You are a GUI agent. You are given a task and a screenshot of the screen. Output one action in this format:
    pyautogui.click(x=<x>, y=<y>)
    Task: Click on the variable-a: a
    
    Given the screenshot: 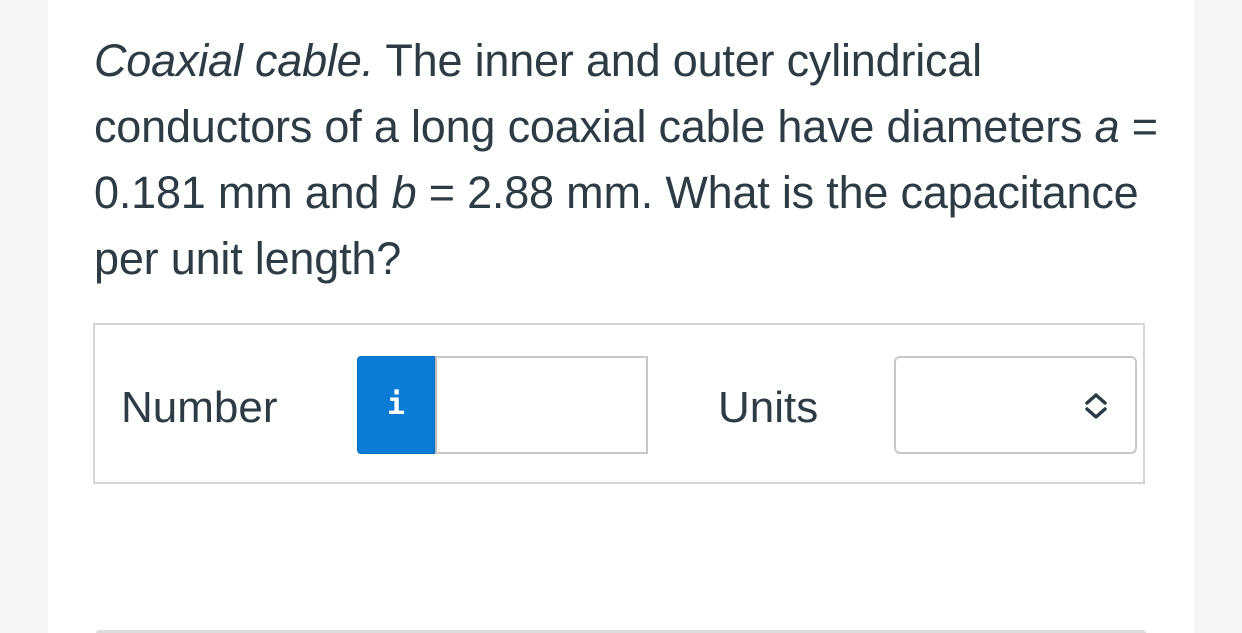 What is the action you would take?
    pyautogui.click(x=1107, y=126)
    